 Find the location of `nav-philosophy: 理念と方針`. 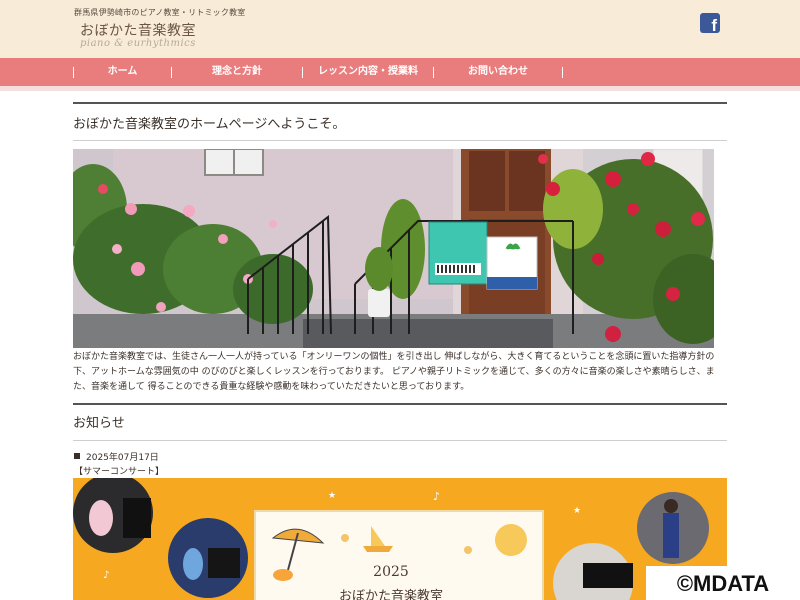

nav-philosophy: 理念と方針 is located at coordinates (237, 72).